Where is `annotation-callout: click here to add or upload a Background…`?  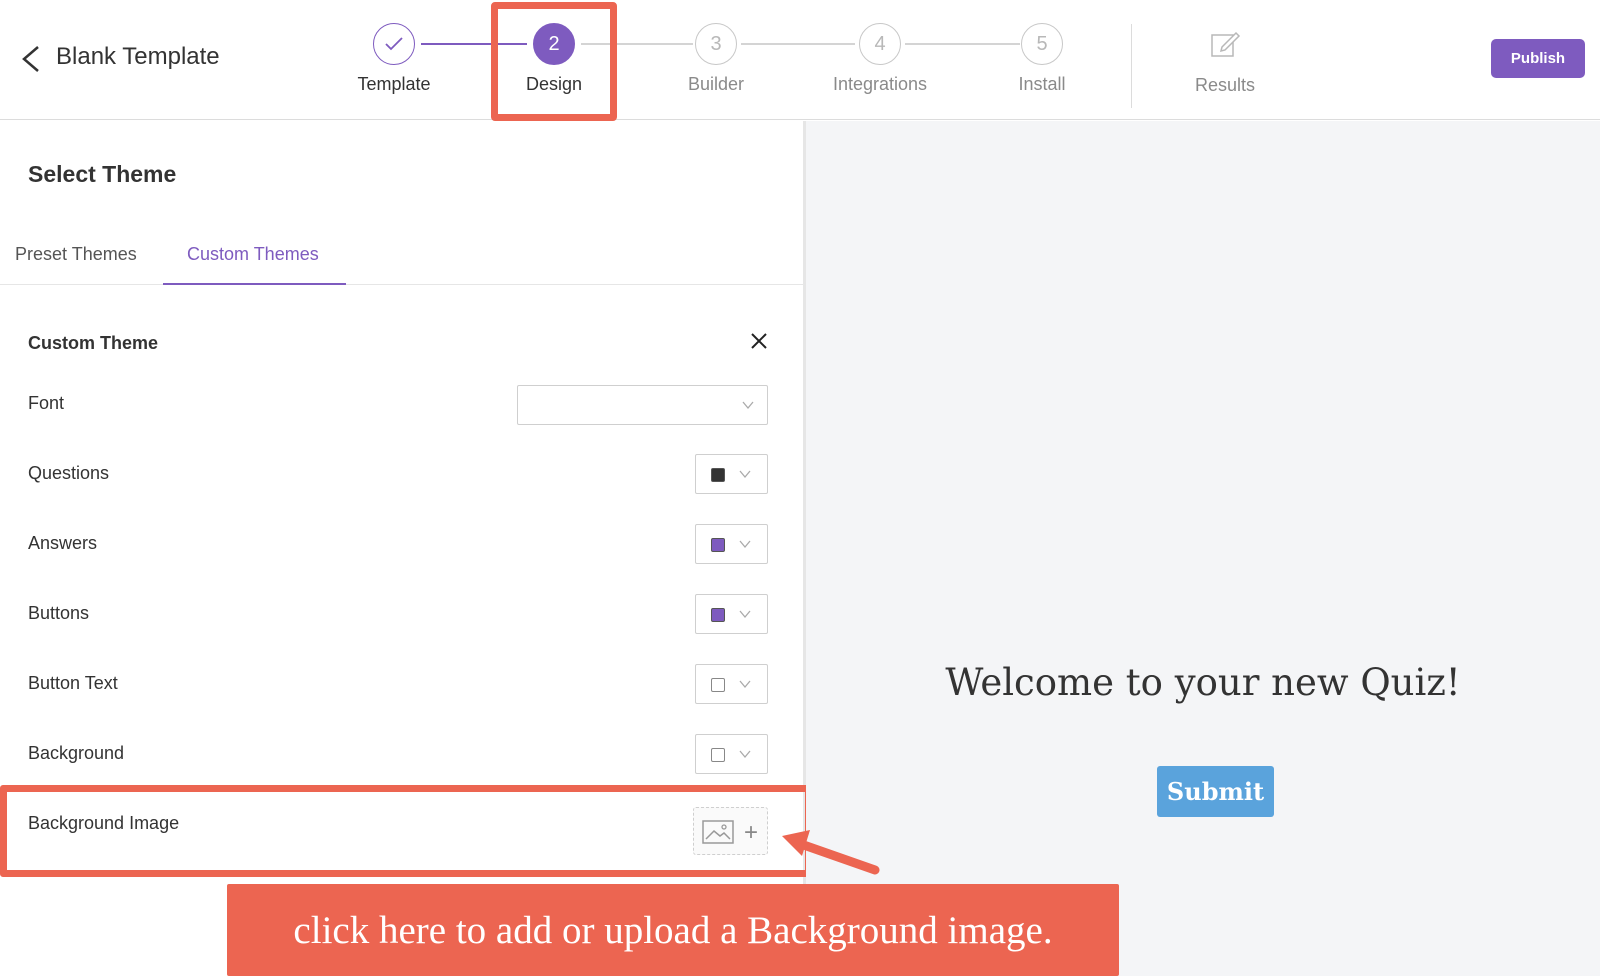
annotation-callout: click here to add or upload a Background… is located at coordinates (673, 930).